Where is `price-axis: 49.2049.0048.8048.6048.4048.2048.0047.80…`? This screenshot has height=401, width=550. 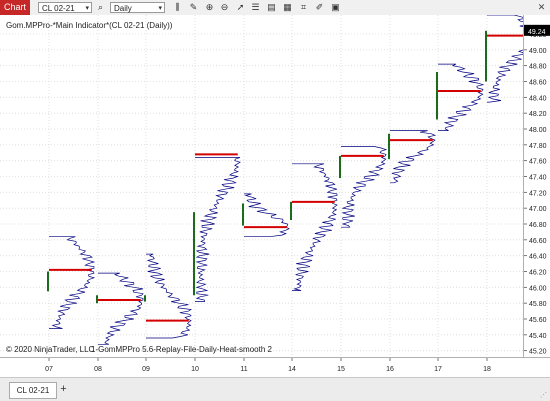
price-axis: 49.2049.0048.8048.6048.4048.2048.0047.80… is located at coordinates (536, 186).